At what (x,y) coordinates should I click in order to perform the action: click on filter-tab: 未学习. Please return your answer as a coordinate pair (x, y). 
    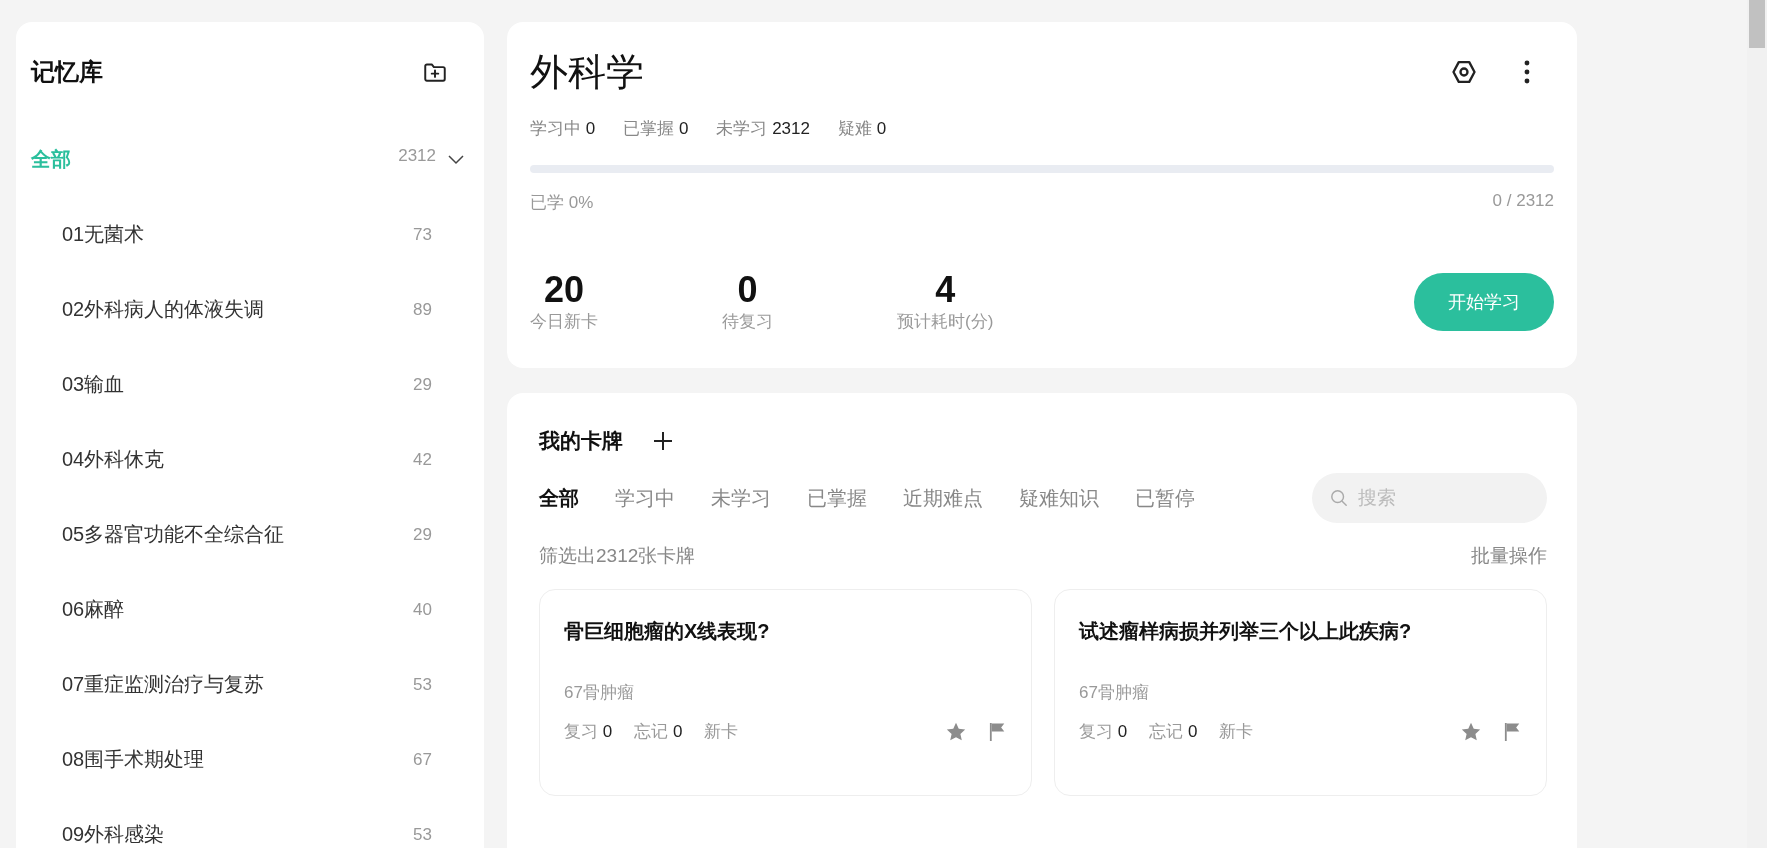
    Looking at the image, I should click on (741, 498).